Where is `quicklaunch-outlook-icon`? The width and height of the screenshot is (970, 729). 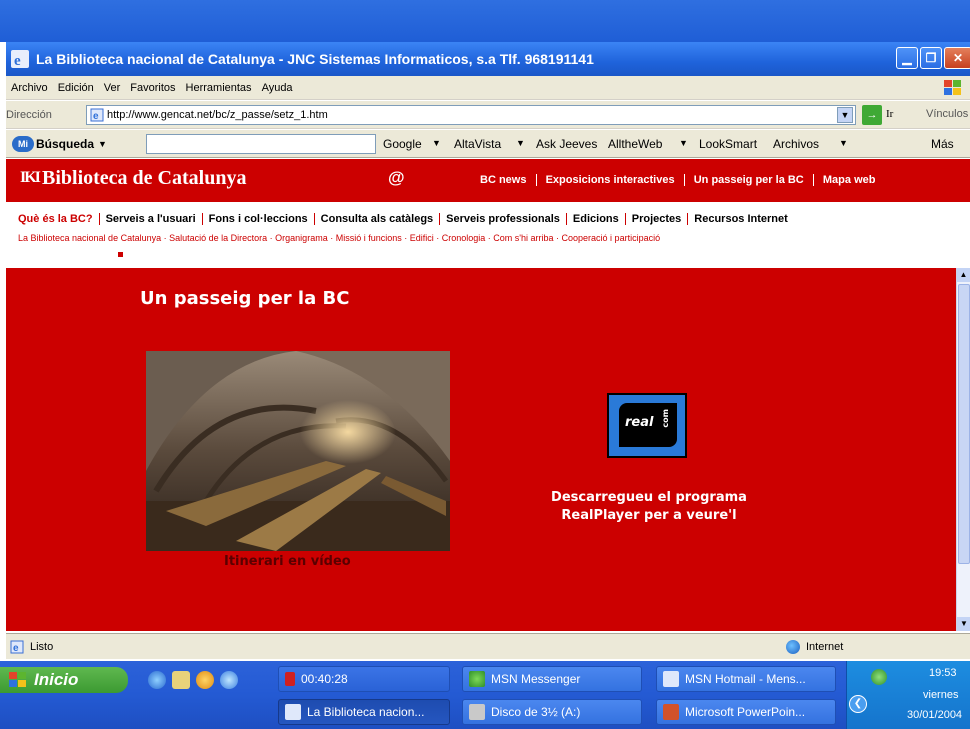
quicklaunch-outlook-icon is located at coordinates (181, 680).